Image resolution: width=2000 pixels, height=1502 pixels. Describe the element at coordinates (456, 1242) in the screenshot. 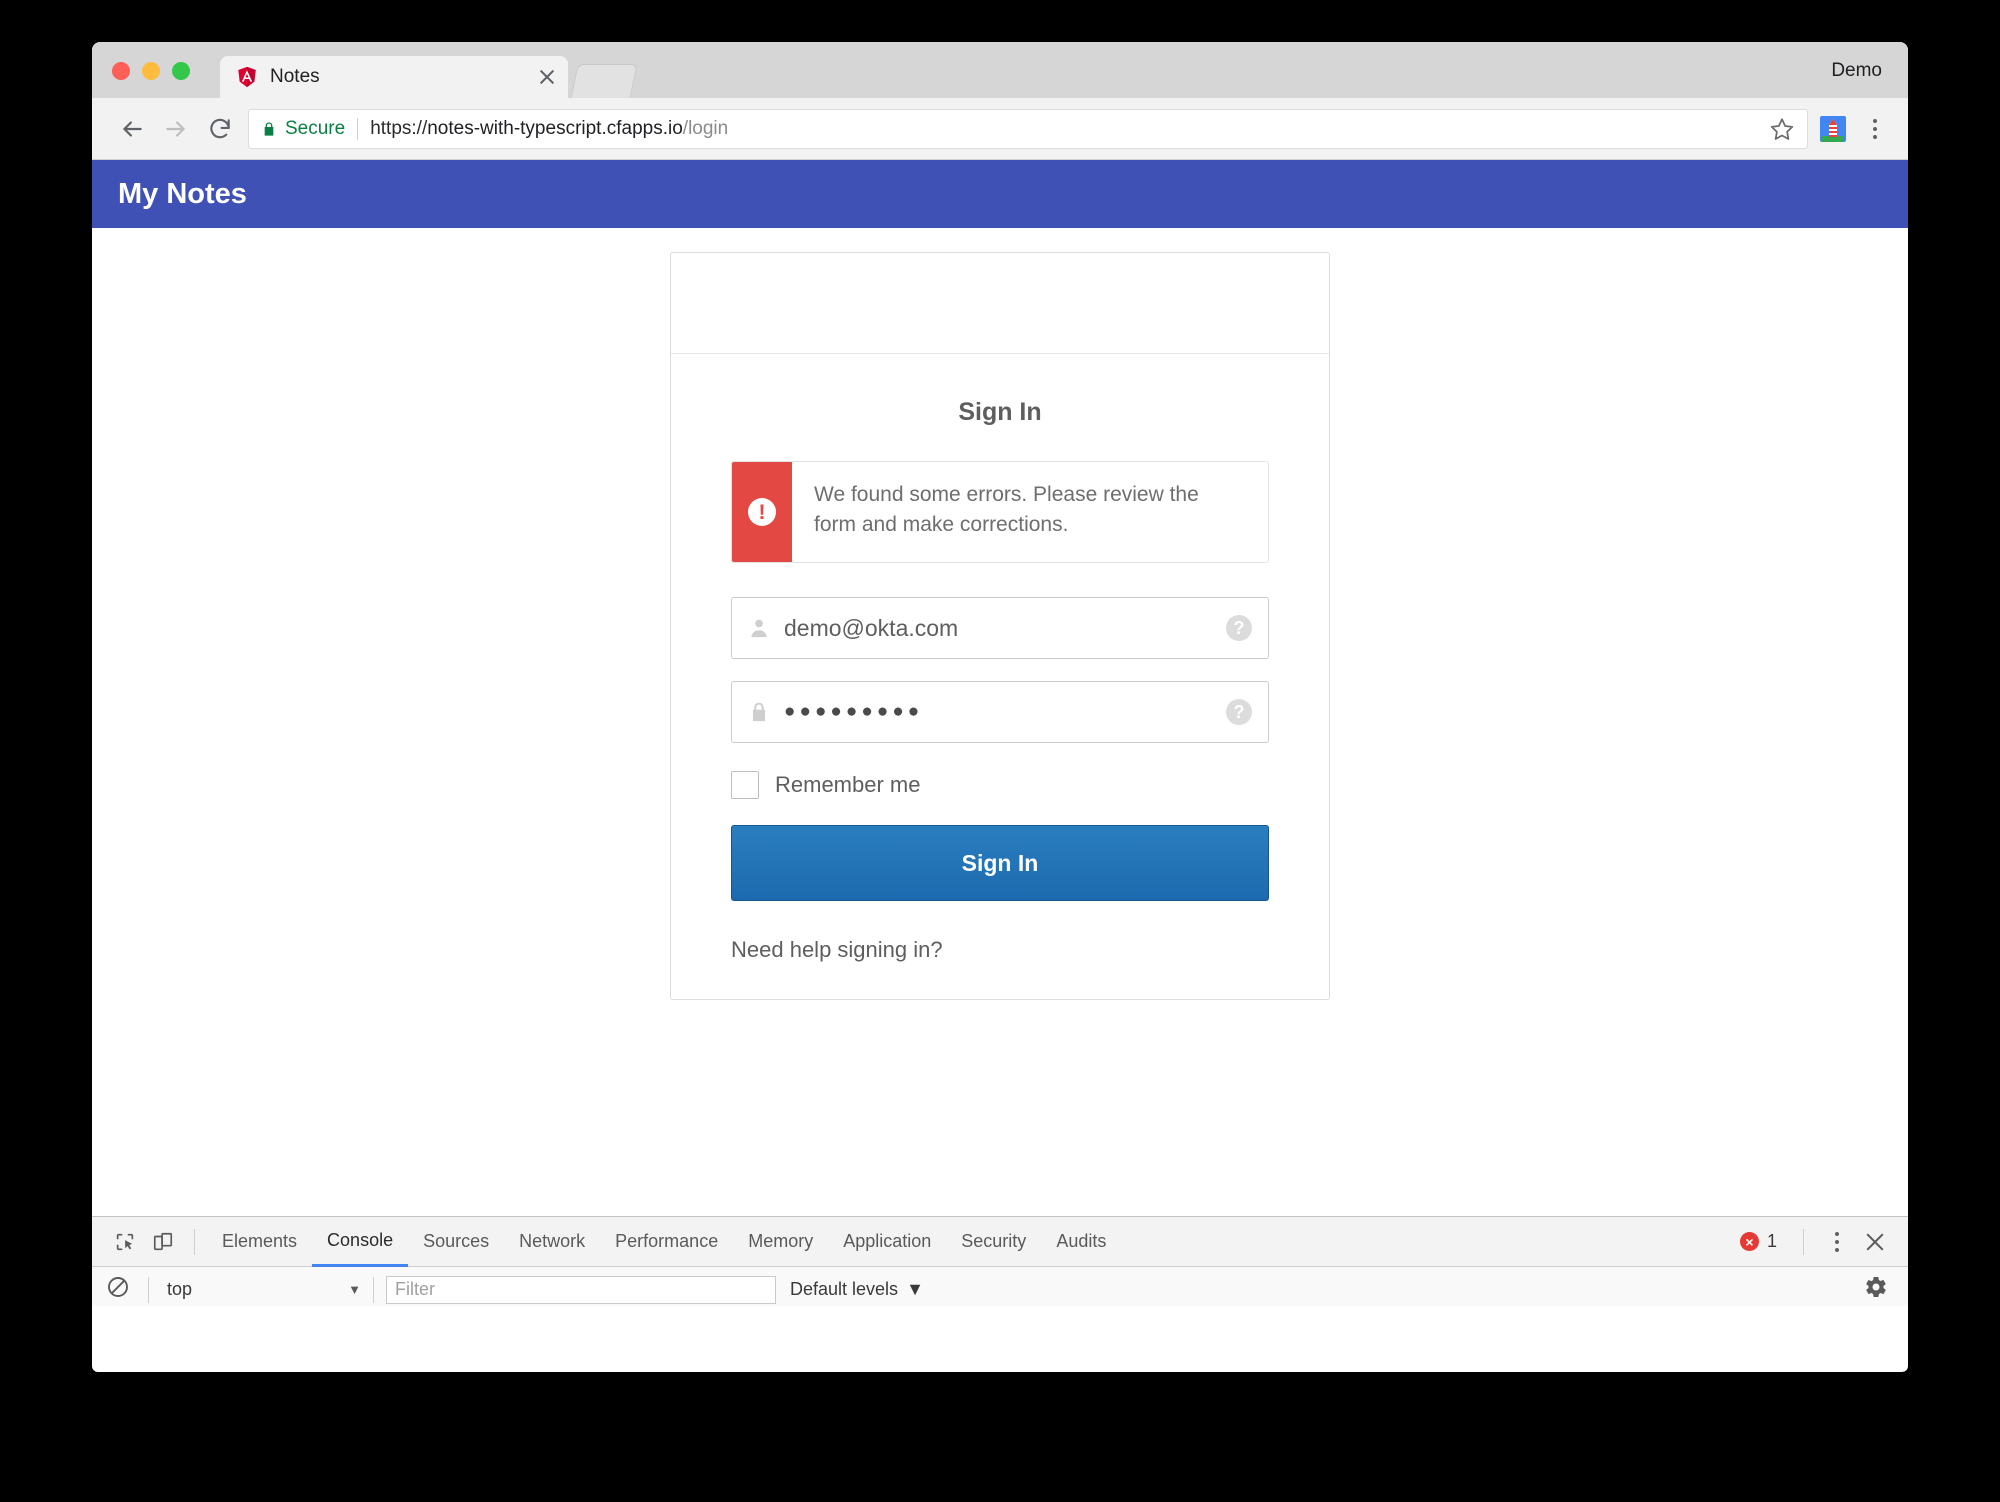

I see `tab-sources: Sources` at that location.